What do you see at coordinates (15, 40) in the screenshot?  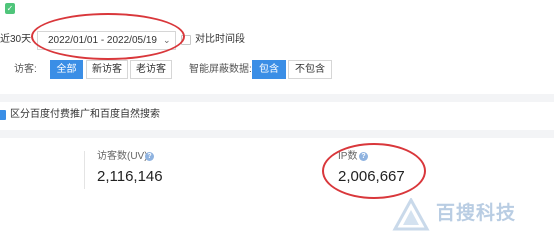 I see `recent-30-days-link: 近30天` at bounding box center [15, 40].